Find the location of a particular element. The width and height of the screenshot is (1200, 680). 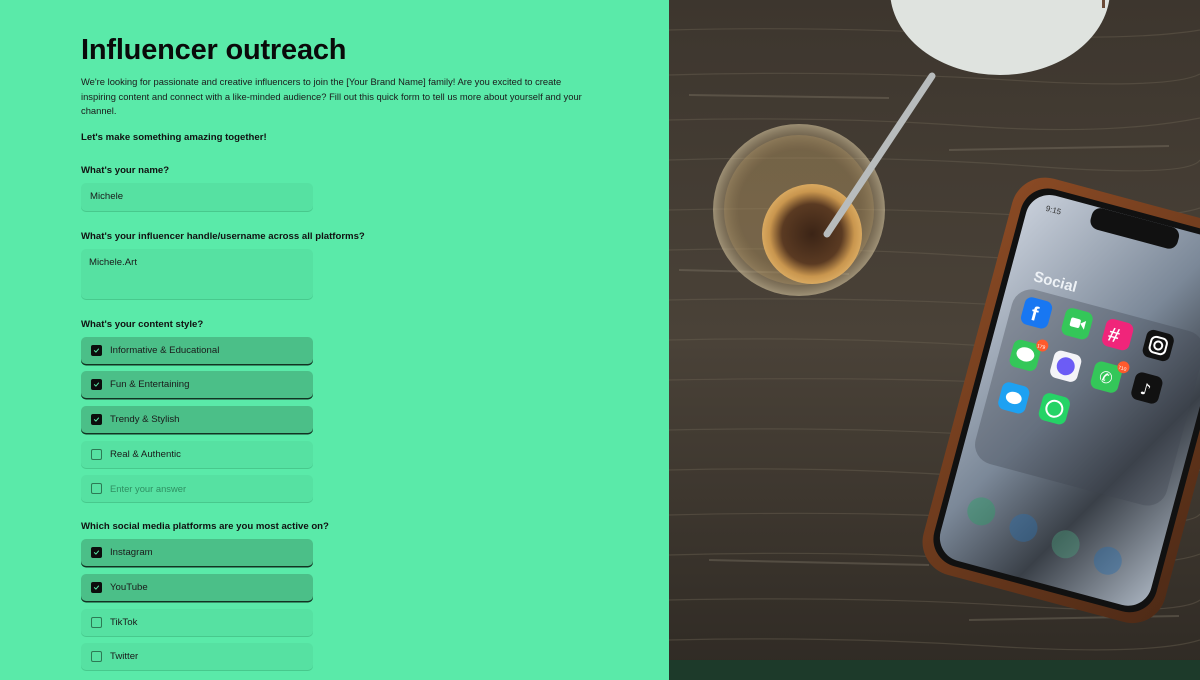

platform-option: TikTok is located at coordinates (197, 622).